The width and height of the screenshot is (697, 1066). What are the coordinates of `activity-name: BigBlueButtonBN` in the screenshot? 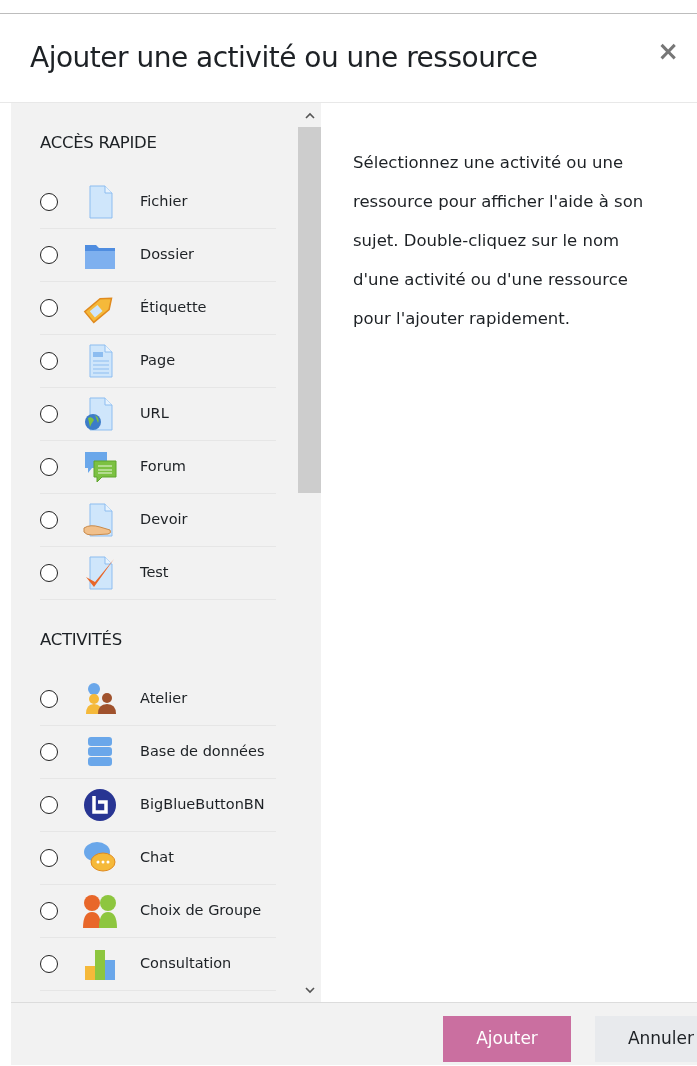 It's located at (202, 804).